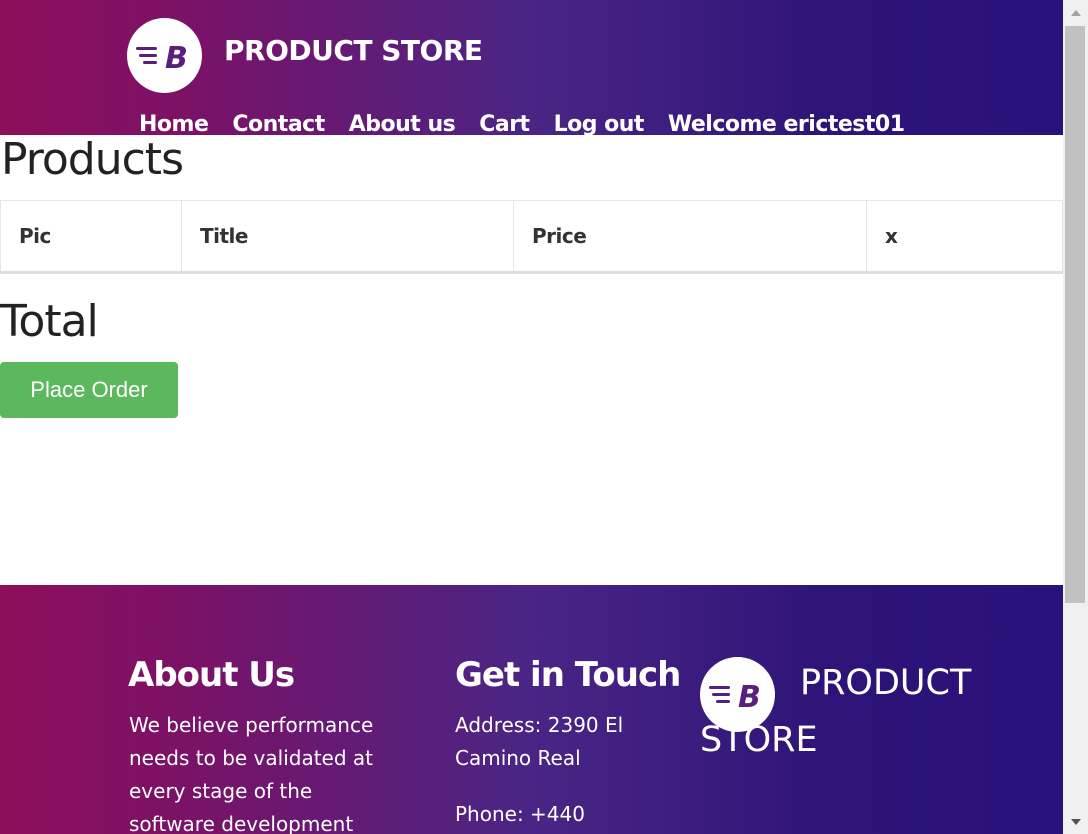  I want to click on scroll-down-icon, so click(1075, 821).